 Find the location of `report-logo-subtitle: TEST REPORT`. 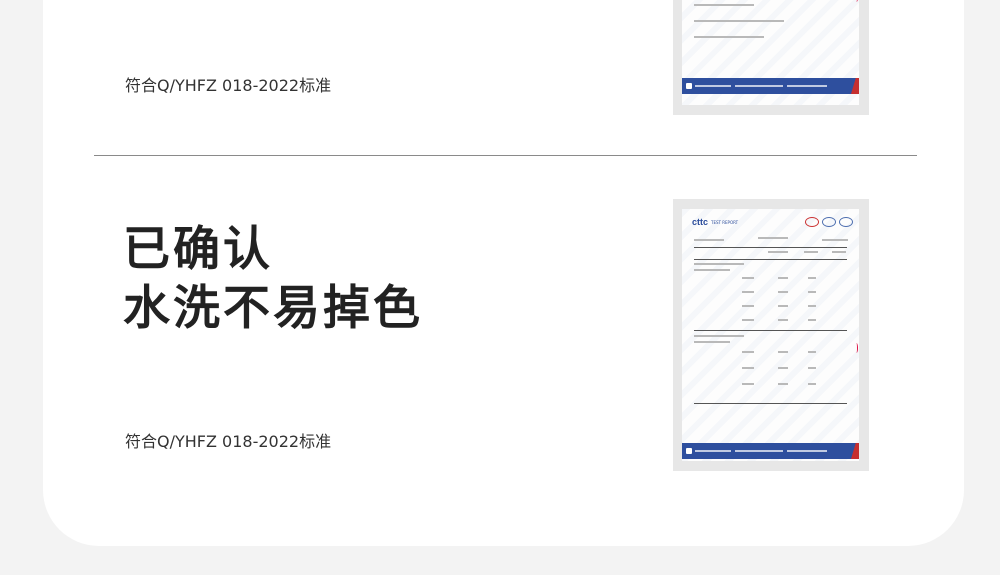

report-logo-subtitle: TEST REPORT is located at coordinates (725, 222).